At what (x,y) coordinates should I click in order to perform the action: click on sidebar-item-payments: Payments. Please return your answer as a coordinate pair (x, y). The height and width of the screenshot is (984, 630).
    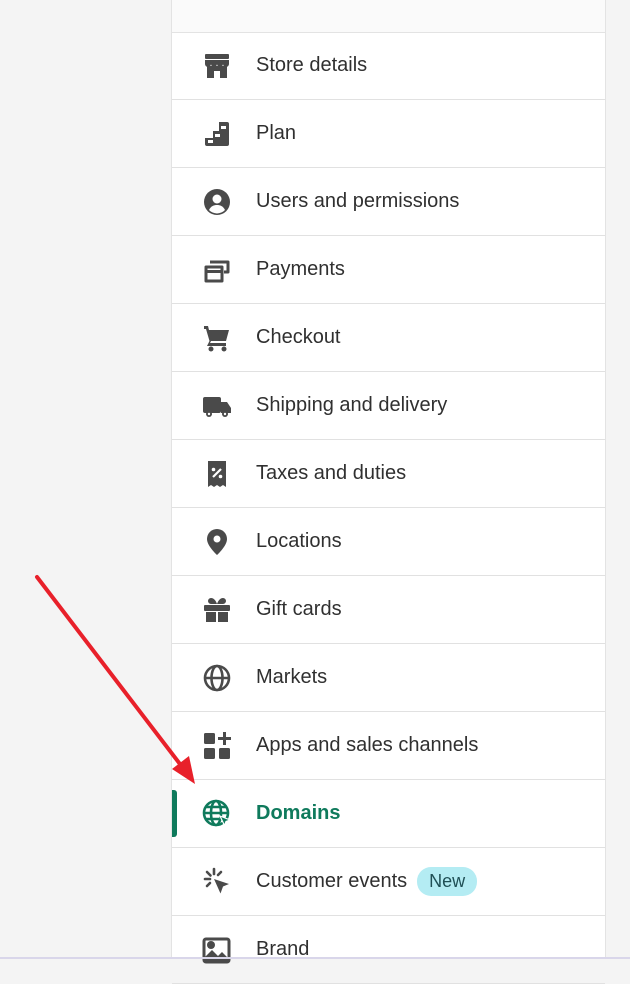
    Looking at the image, I should click on (388, 270).